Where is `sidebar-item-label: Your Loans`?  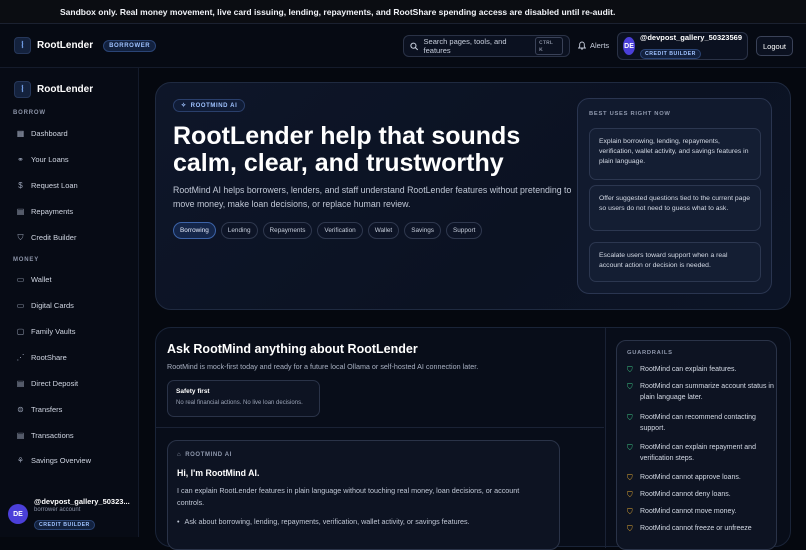
sidebar-item-label: Your Loans is located at coordinates (50, 159).